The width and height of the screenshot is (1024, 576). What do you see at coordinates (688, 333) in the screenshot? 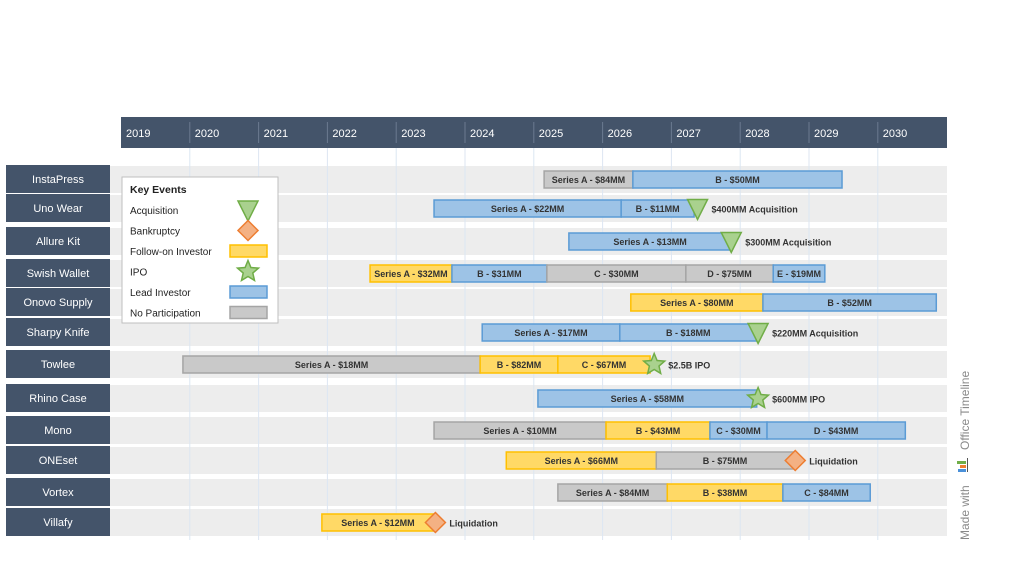
I see `funding-round-label: B - $18MM` at bounding box center [688, 333].